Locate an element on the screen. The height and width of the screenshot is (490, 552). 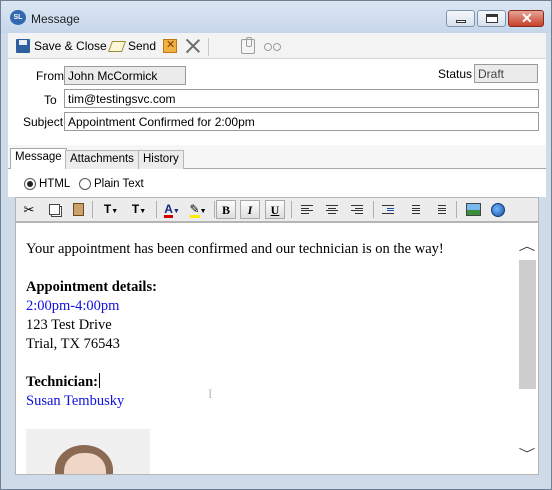
vertical-scrollbar: ︿ ﹀ is located at coordinates (527, 349).